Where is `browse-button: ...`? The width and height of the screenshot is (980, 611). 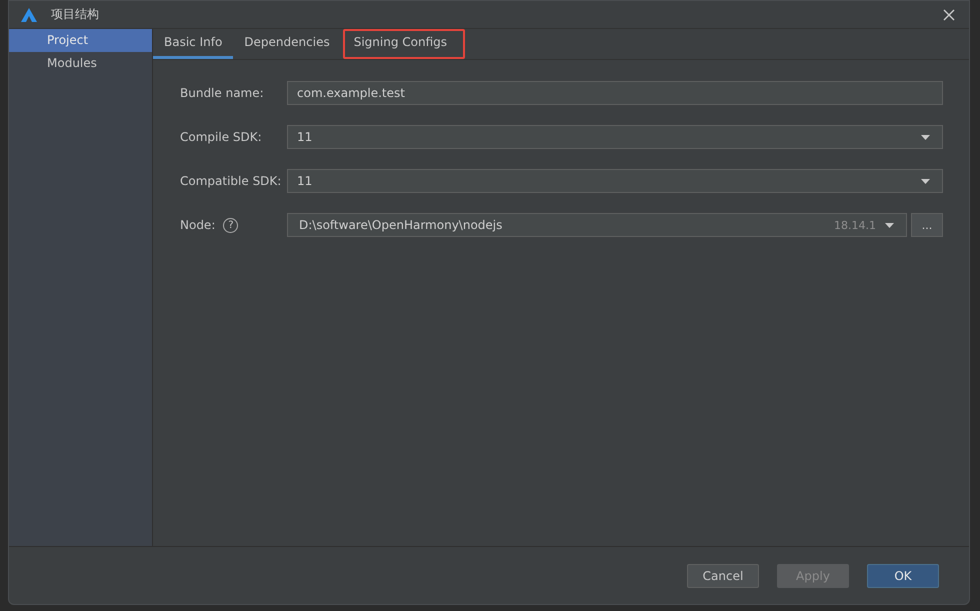 browse-button: ... is located at coordinates (927, 225).